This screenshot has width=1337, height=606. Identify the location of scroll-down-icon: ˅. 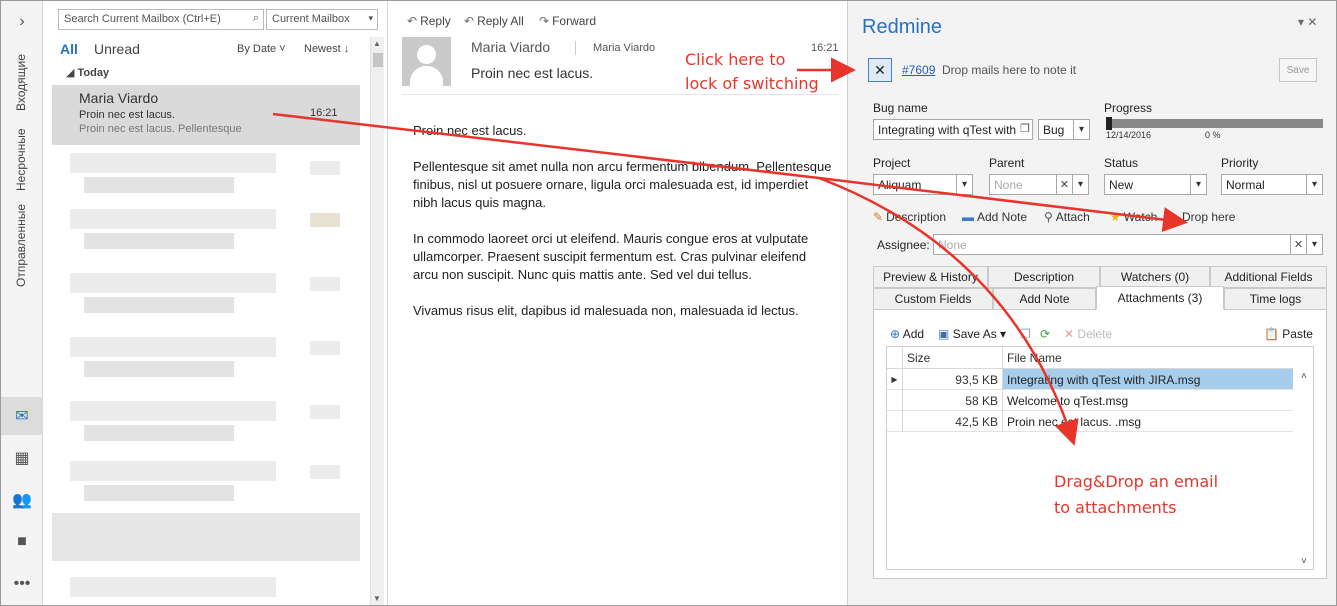
(1304, 561).